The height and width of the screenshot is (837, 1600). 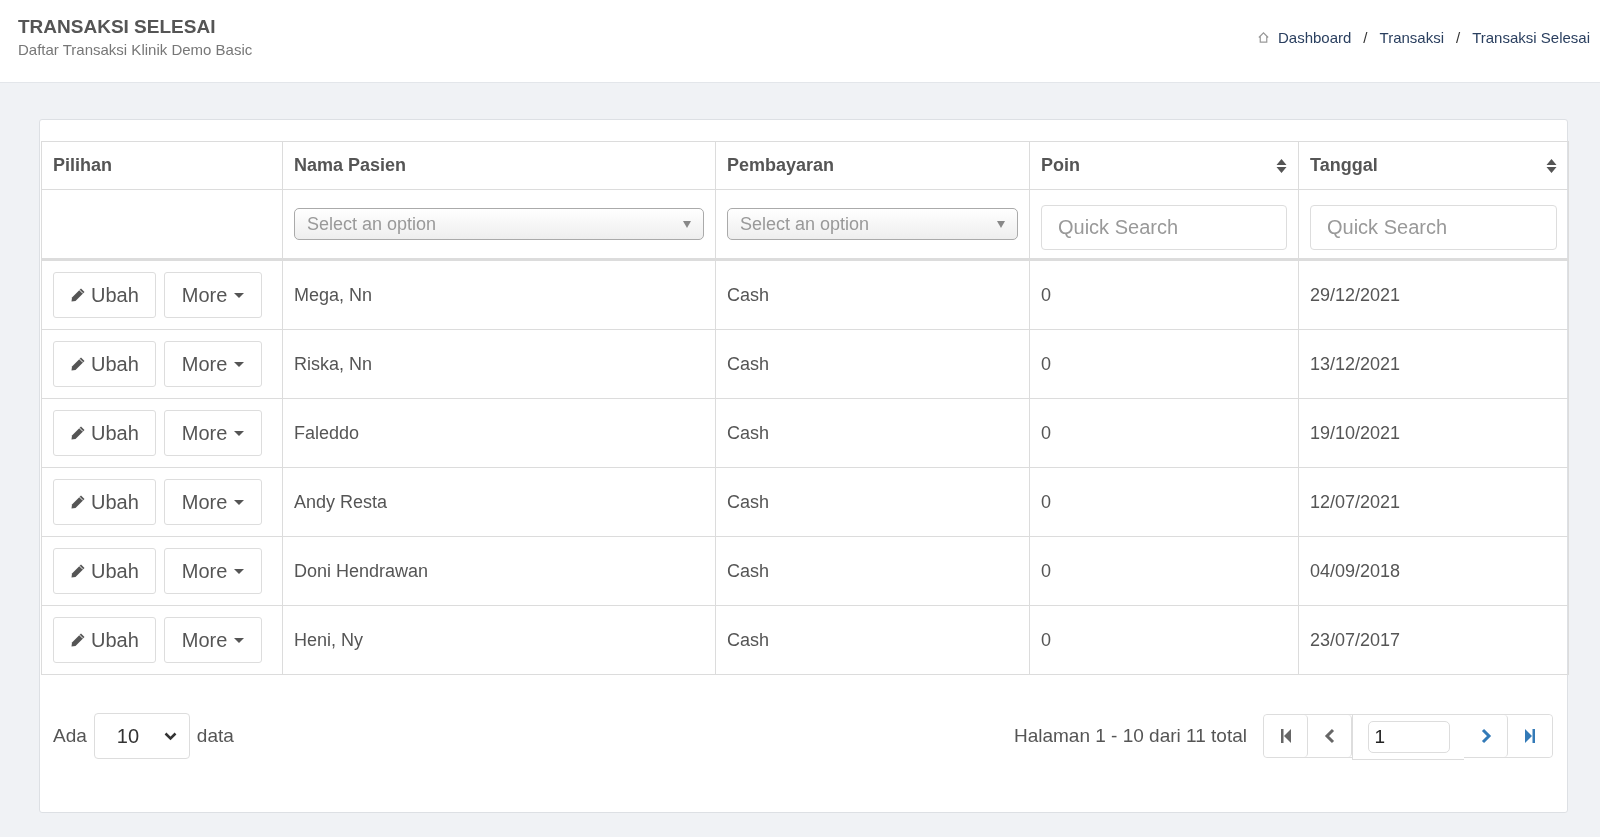 I want to click on table-cell: Mega, Nn, so click(x=499, y=294).